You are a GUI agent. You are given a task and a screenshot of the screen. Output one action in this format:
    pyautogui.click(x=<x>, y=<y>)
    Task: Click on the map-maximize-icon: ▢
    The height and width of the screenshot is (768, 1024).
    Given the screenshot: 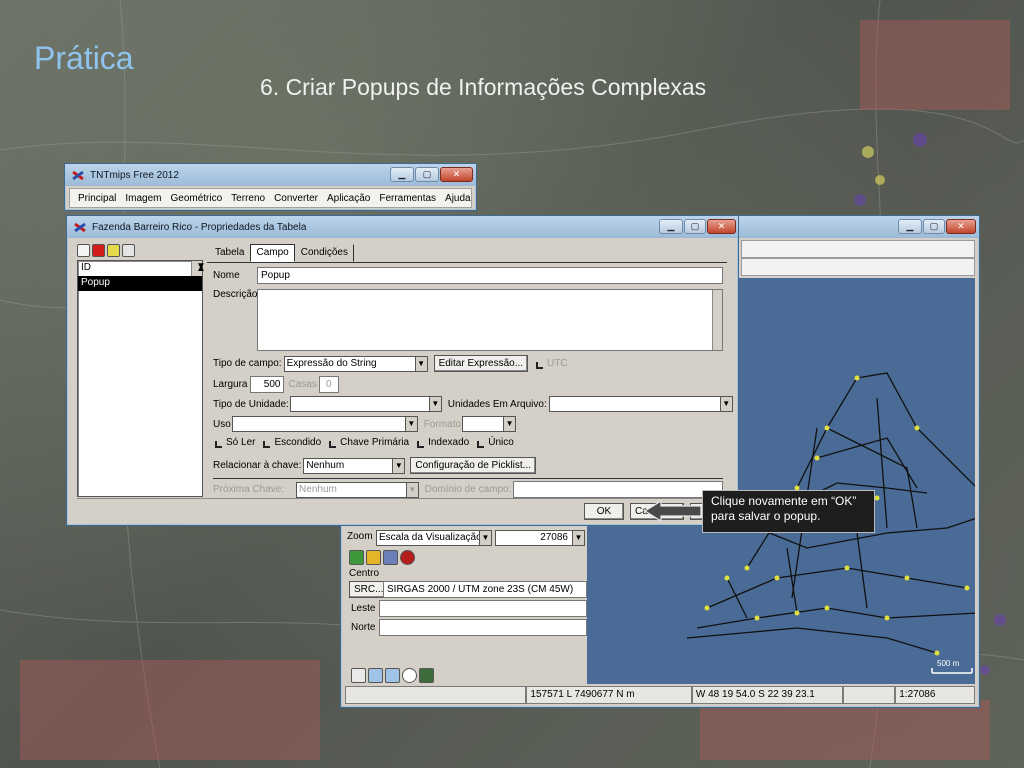 What is the action you would take?
    pyautogui.click(x=934, y=226)
    